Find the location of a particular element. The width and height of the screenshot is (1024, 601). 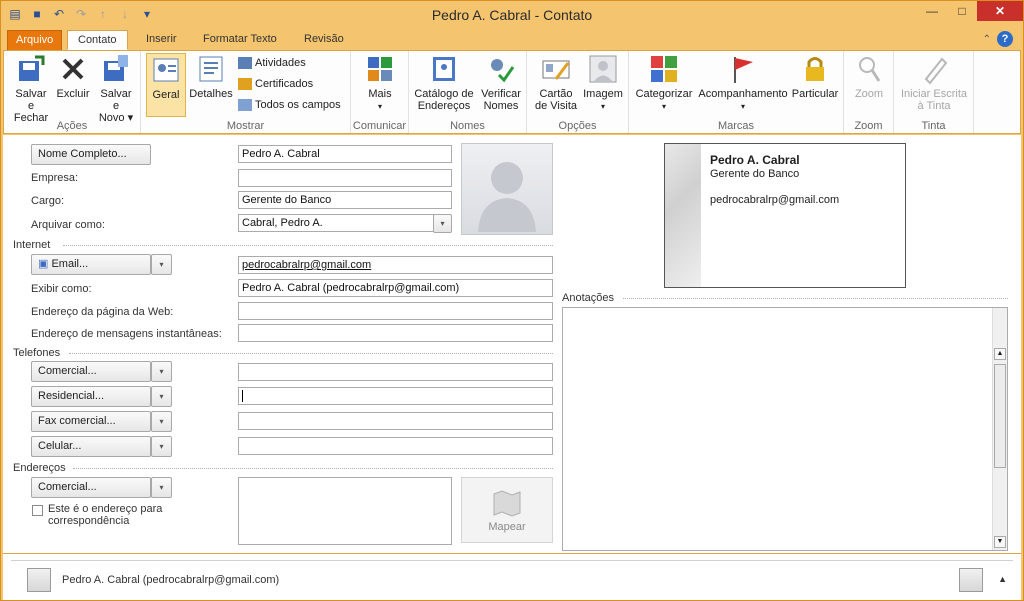

activities-button: Atividades is located at coordinates (272, 63).